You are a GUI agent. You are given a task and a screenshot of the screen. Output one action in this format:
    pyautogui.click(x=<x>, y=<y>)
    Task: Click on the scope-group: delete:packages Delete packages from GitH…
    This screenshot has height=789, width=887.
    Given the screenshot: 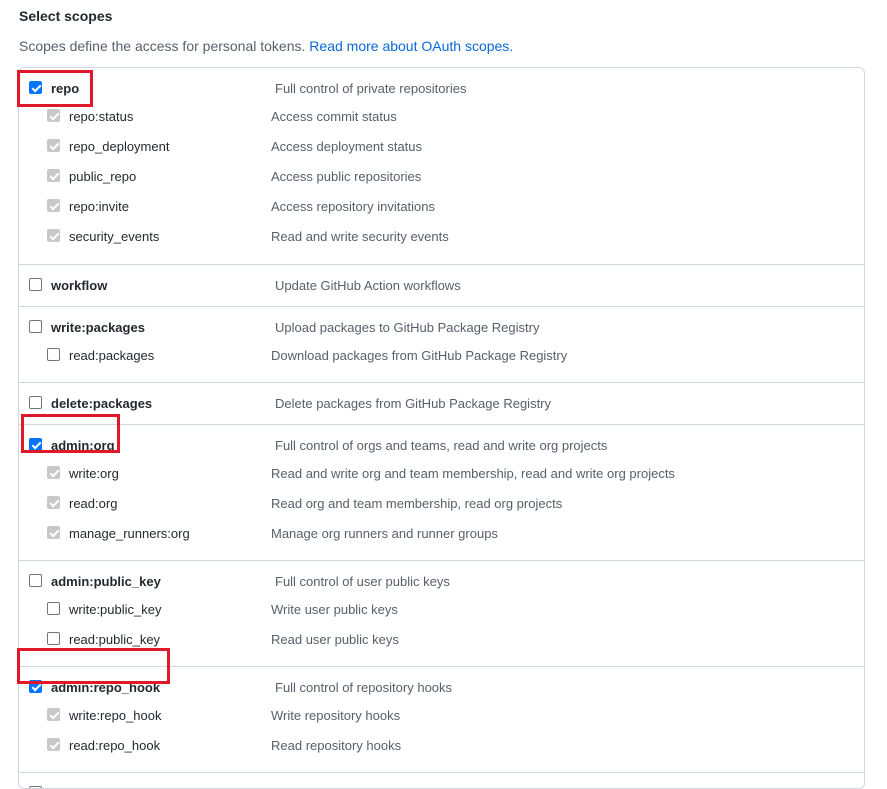 What is the action you would take?
    pyautogui.click(x=441, y=403)
    